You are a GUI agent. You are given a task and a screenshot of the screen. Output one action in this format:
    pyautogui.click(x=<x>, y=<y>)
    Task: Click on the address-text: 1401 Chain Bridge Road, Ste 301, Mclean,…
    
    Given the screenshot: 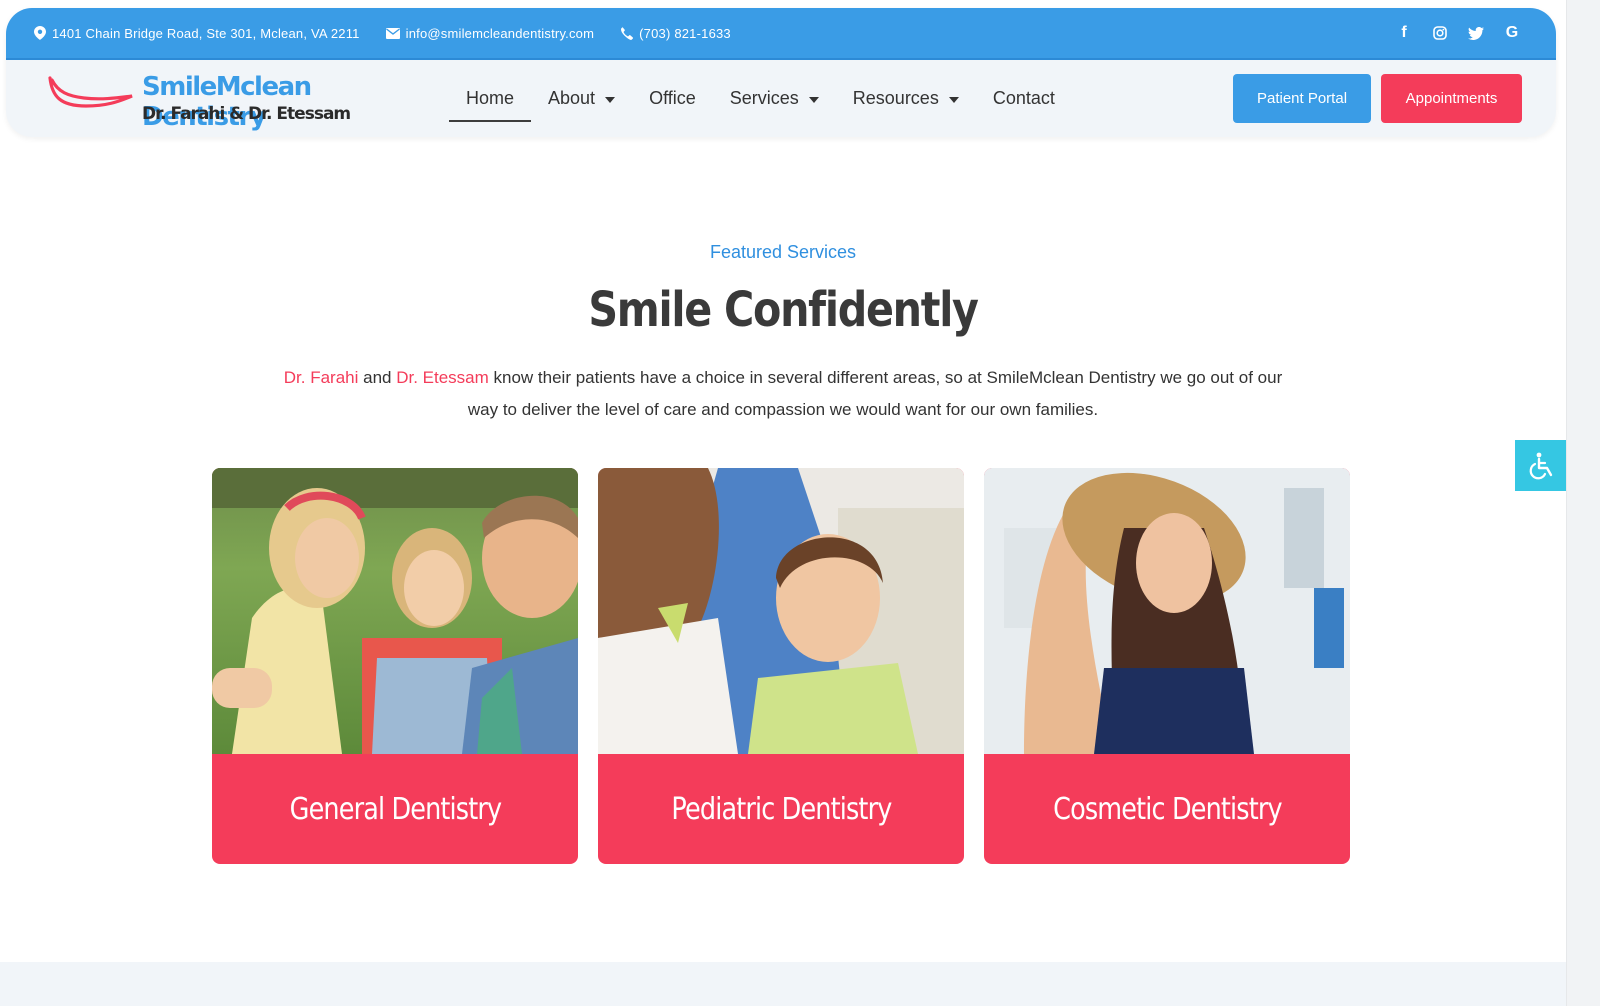 What is the action you would take?
    pyautogui.click(x=206, y=33)
    